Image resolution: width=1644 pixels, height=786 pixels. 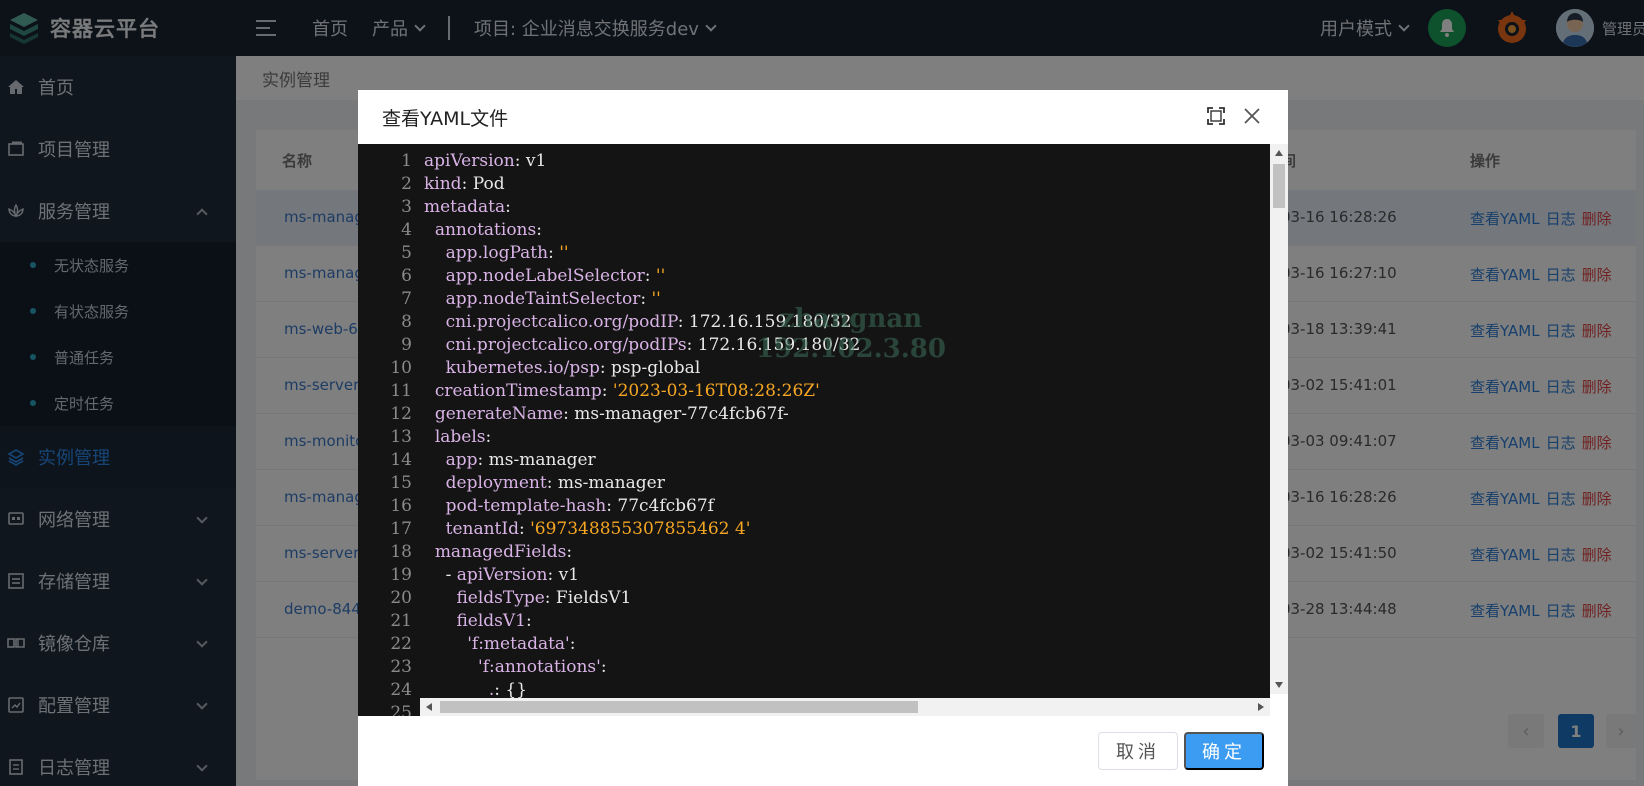 What do you see at coordinates (1224, 751) in the screenshot?
I see `confirm-button: 确定` at bounding box center [1224, 751].